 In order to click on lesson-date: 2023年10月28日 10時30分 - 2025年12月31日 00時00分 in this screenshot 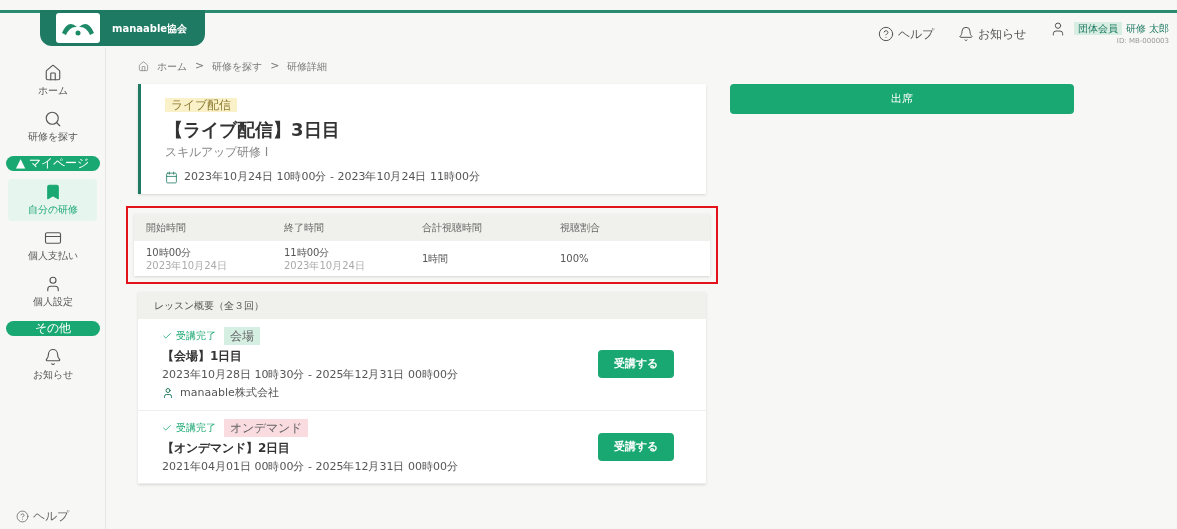, I will do `click(310, 374)`.